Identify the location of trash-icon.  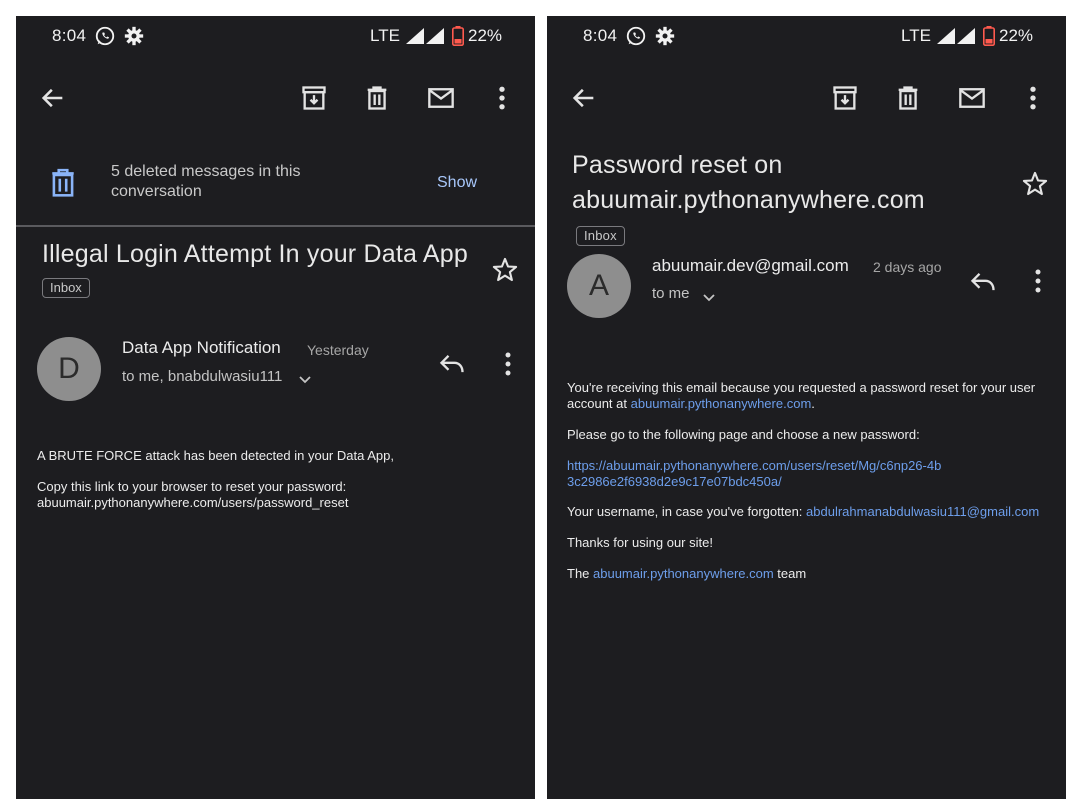
(63, 182).